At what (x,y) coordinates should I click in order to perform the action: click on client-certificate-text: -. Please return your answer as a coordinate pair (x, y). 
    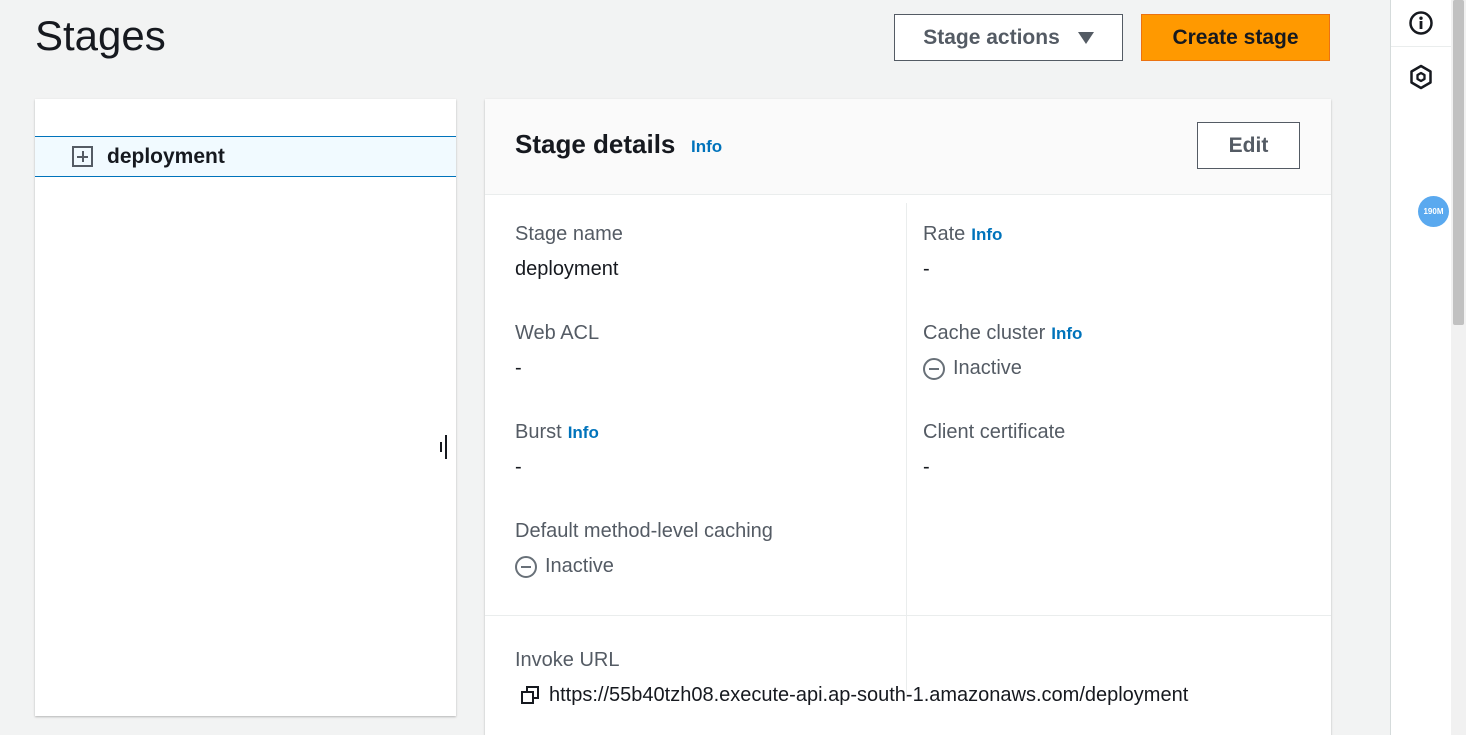
    Looking at the image, I should click on (926, 467).